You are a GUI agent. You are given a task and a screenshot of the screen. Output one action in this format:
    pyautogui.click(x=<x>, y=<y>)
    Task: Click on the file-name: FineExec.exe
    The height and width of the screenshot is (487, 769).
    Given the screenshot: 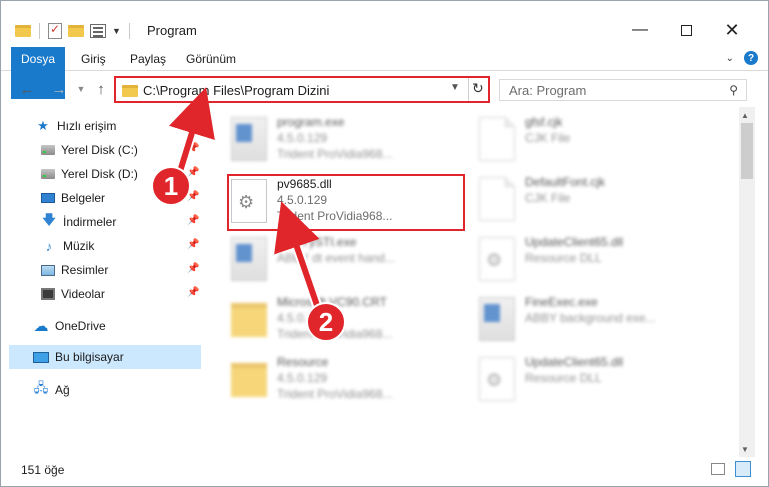 What is the action you would take?
    pyautogui.click(x=561, y=302)
    